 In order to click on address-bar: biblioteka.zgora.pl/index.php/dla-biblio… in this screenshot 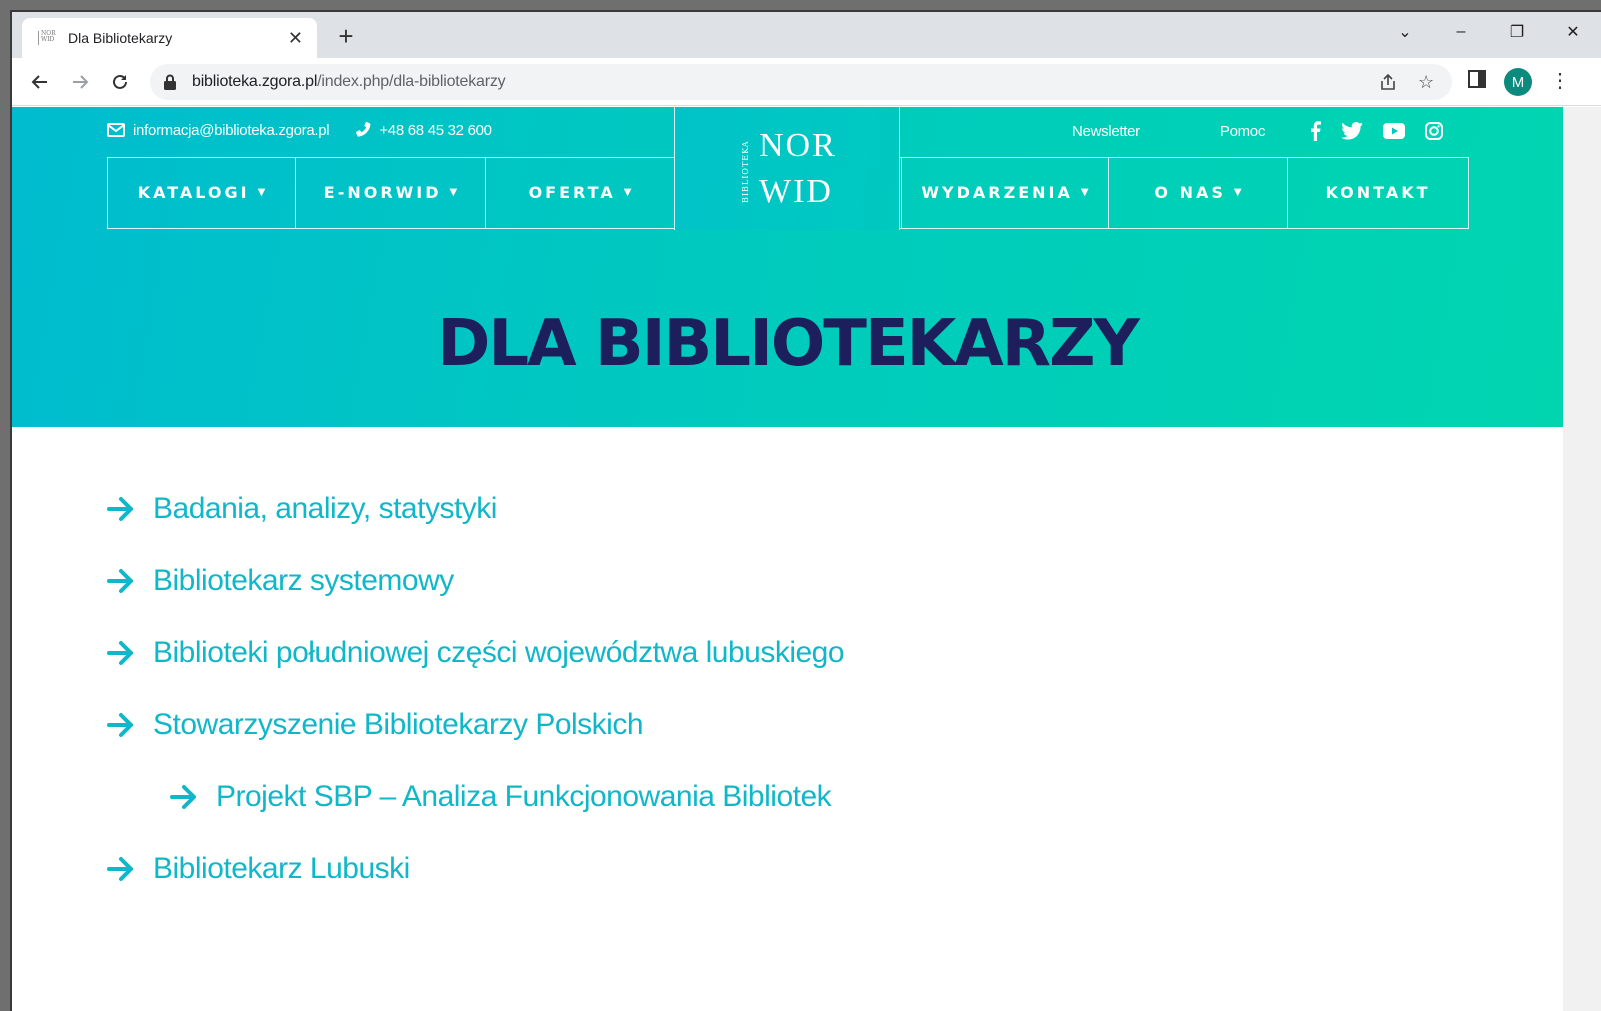, I will do `click(801, 82)`.